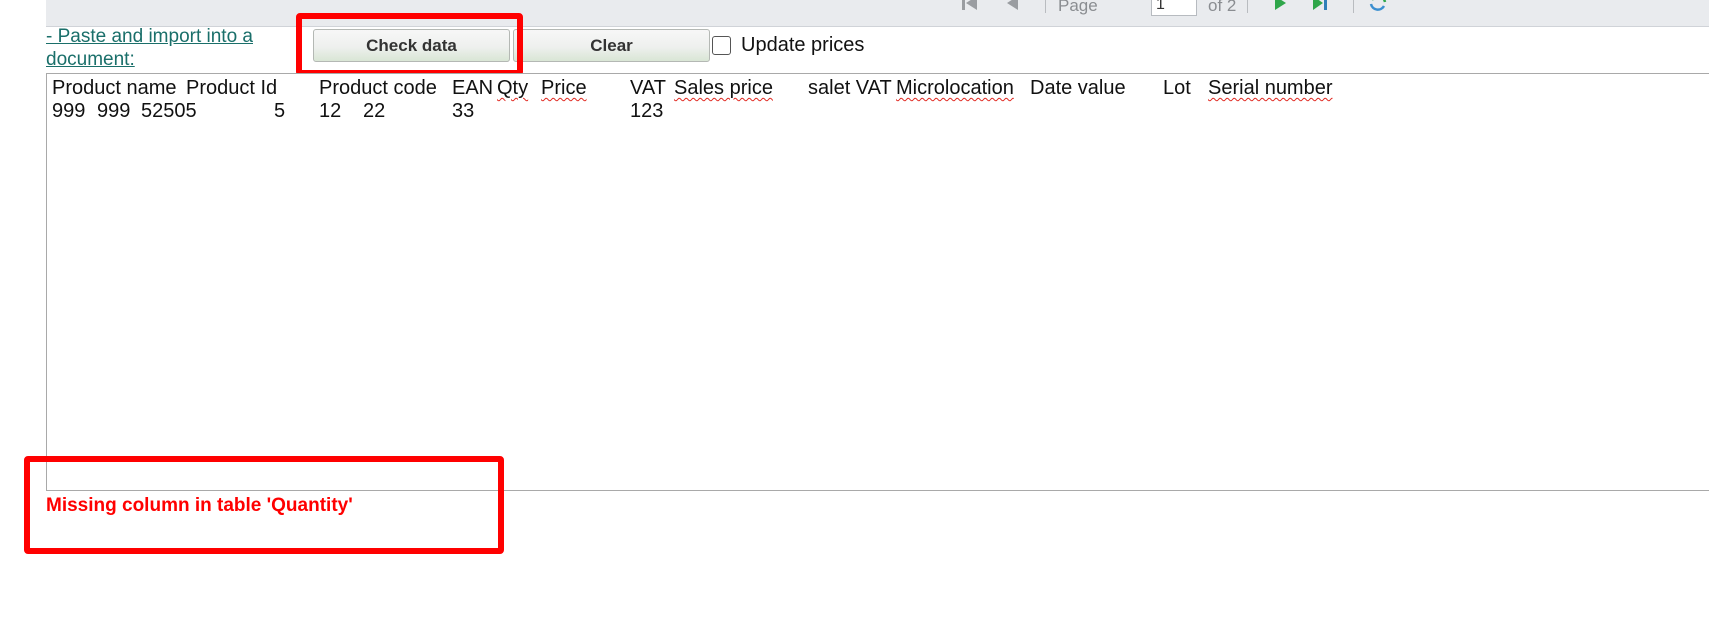  Describe the element at coordinates (955, 88) in the screenshot. I see `column-header-microlocation: Microlocation` at that location.